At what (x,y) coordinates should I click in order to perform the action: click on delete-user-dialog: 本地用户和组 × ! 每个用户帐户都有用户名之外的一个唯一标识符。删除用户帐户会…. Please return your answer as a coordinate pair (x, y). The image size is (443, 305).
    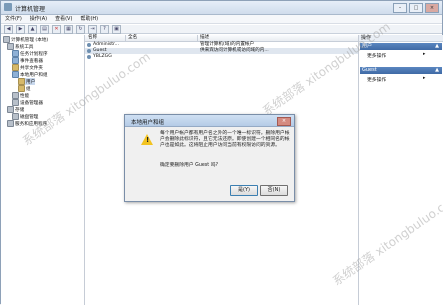
    Looking at the image, I should click on (209, 158).